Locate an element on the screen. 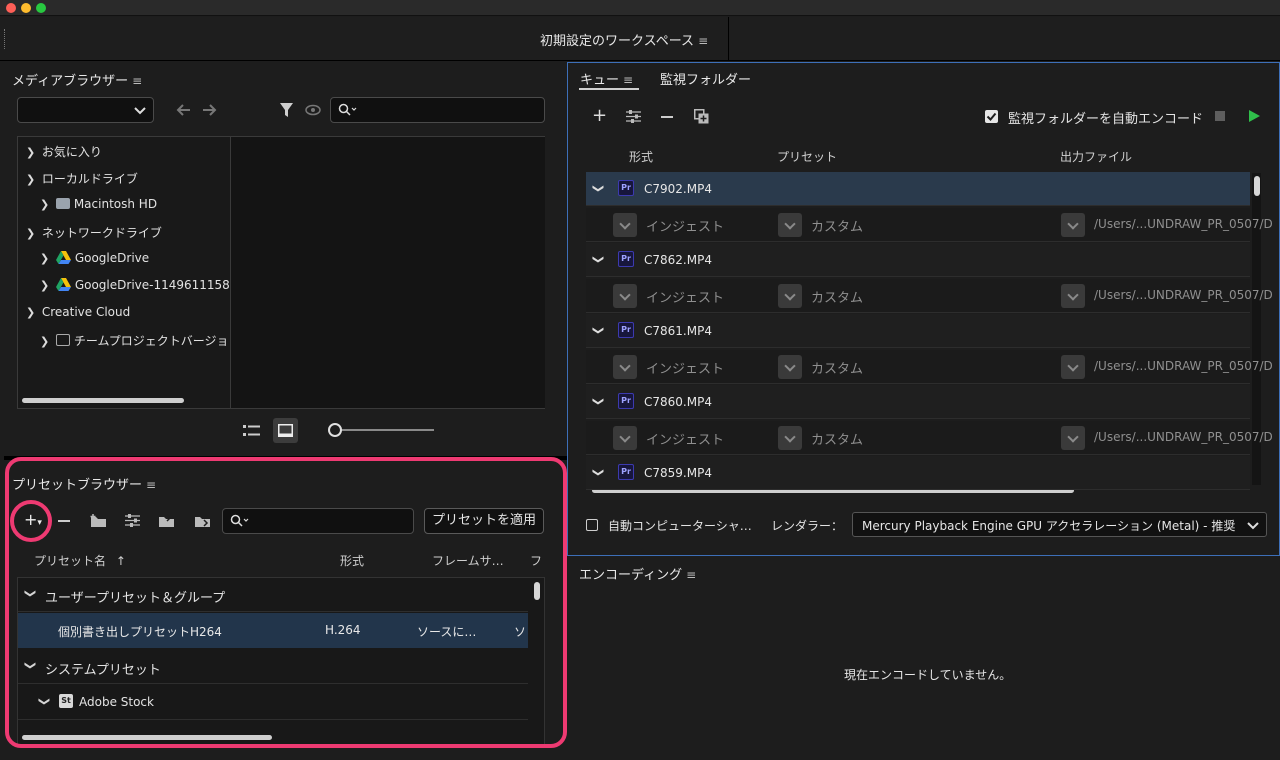  auto-encode-checkbox is located at coordinates (991, 116).